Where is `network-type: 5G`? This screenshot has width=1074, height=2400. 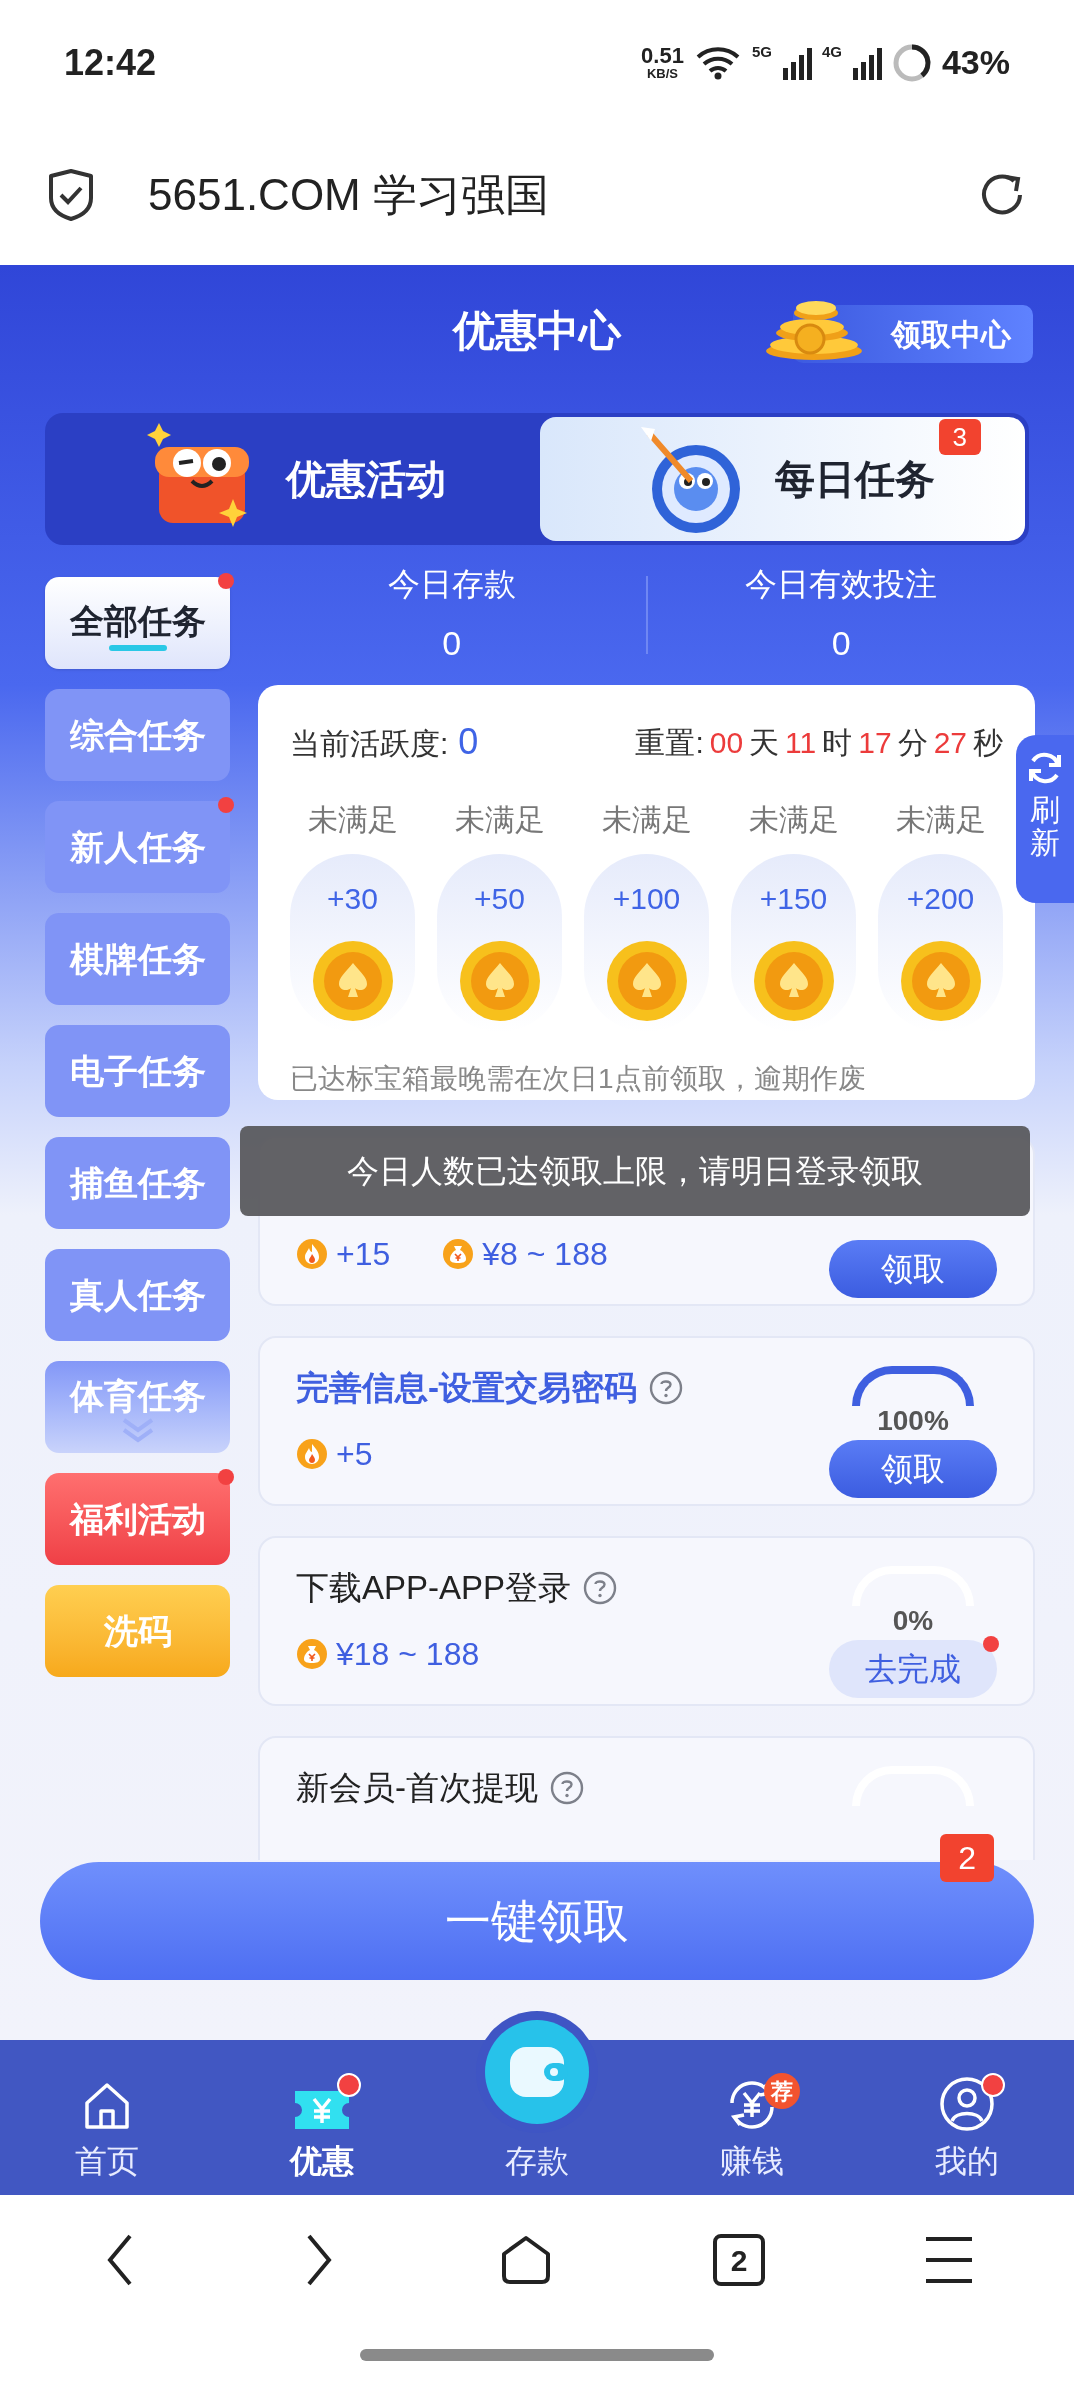
network-type: 5G is located at coordinates (761, 52).